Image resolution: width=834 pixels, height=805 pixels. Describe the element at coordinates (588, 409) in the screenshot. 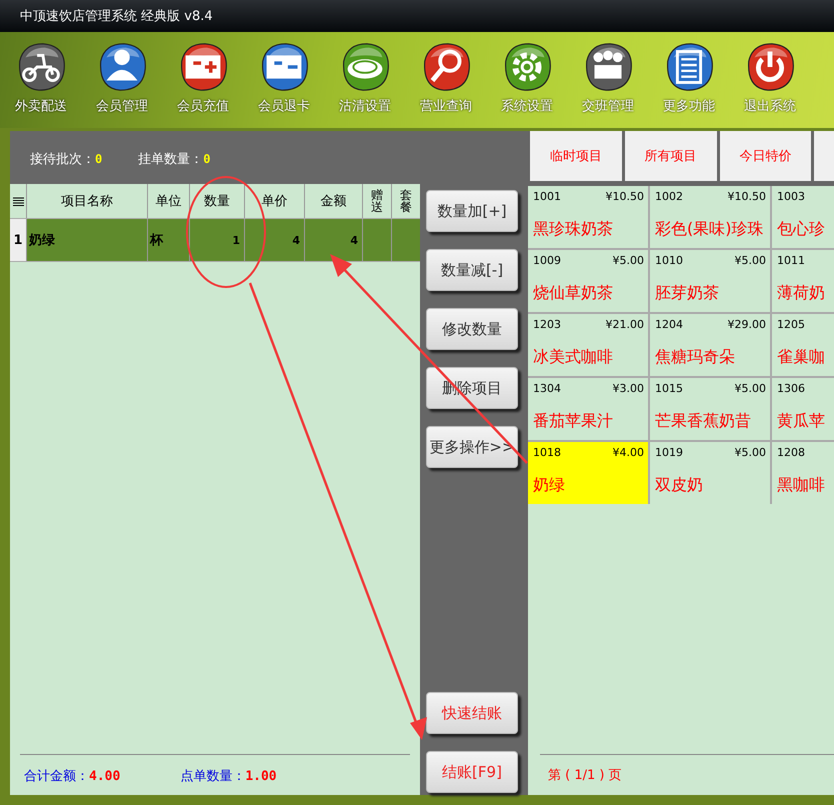

I see `menu-item-tile: 1304 ¥3.00 番茄苹果汁` at that location.